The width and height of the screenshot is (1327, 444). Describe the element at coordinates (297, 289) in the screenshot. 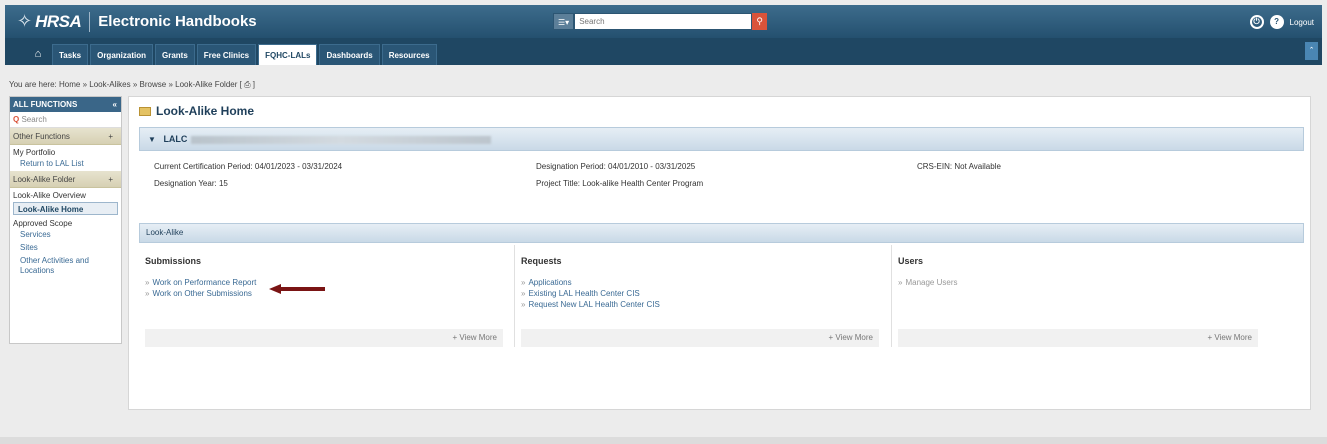

I see `annotation-arrow-icon` at that location.